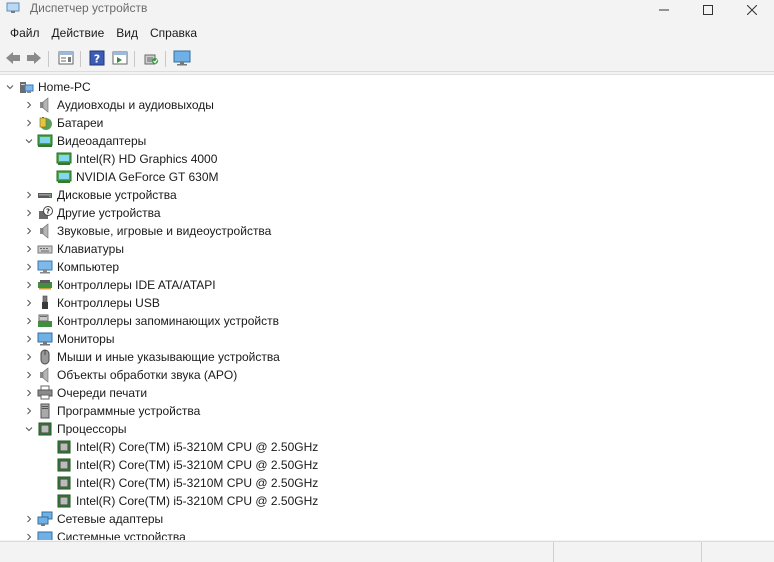  I want to click on network-adapter-icon, so click(45, 519).